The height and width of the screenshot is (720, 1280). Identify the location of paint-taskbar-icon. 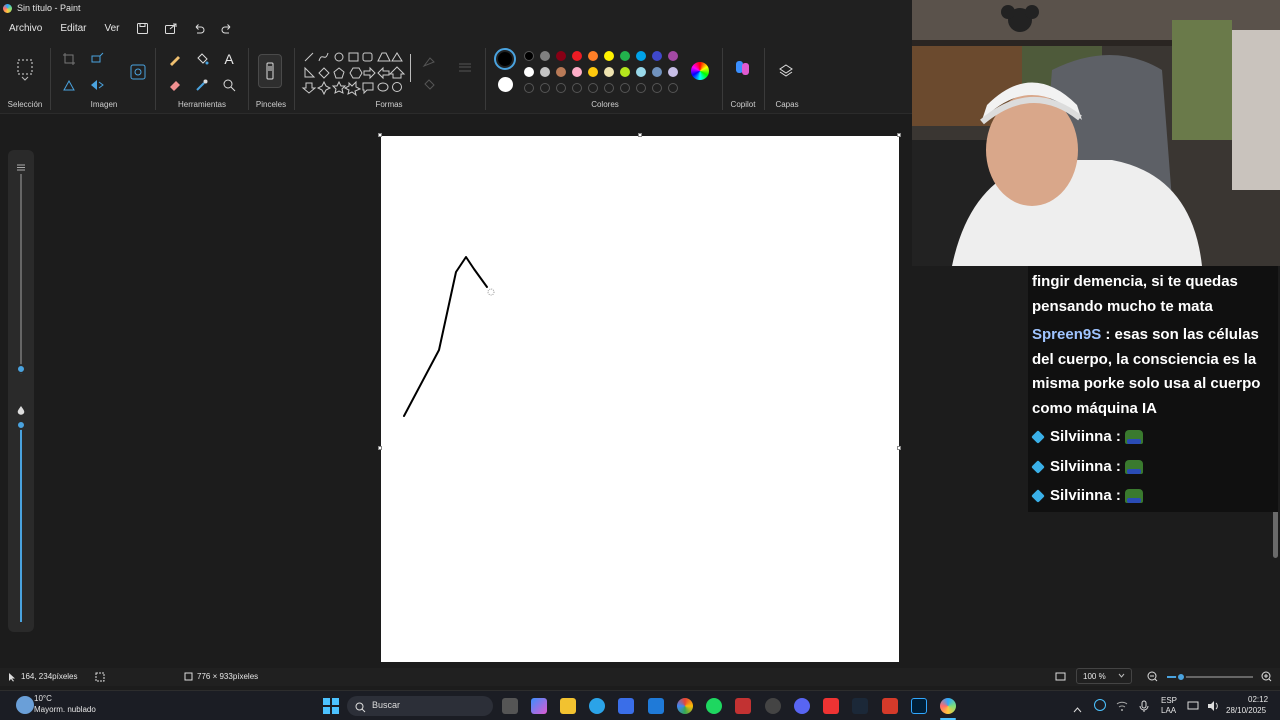
(948, 706).